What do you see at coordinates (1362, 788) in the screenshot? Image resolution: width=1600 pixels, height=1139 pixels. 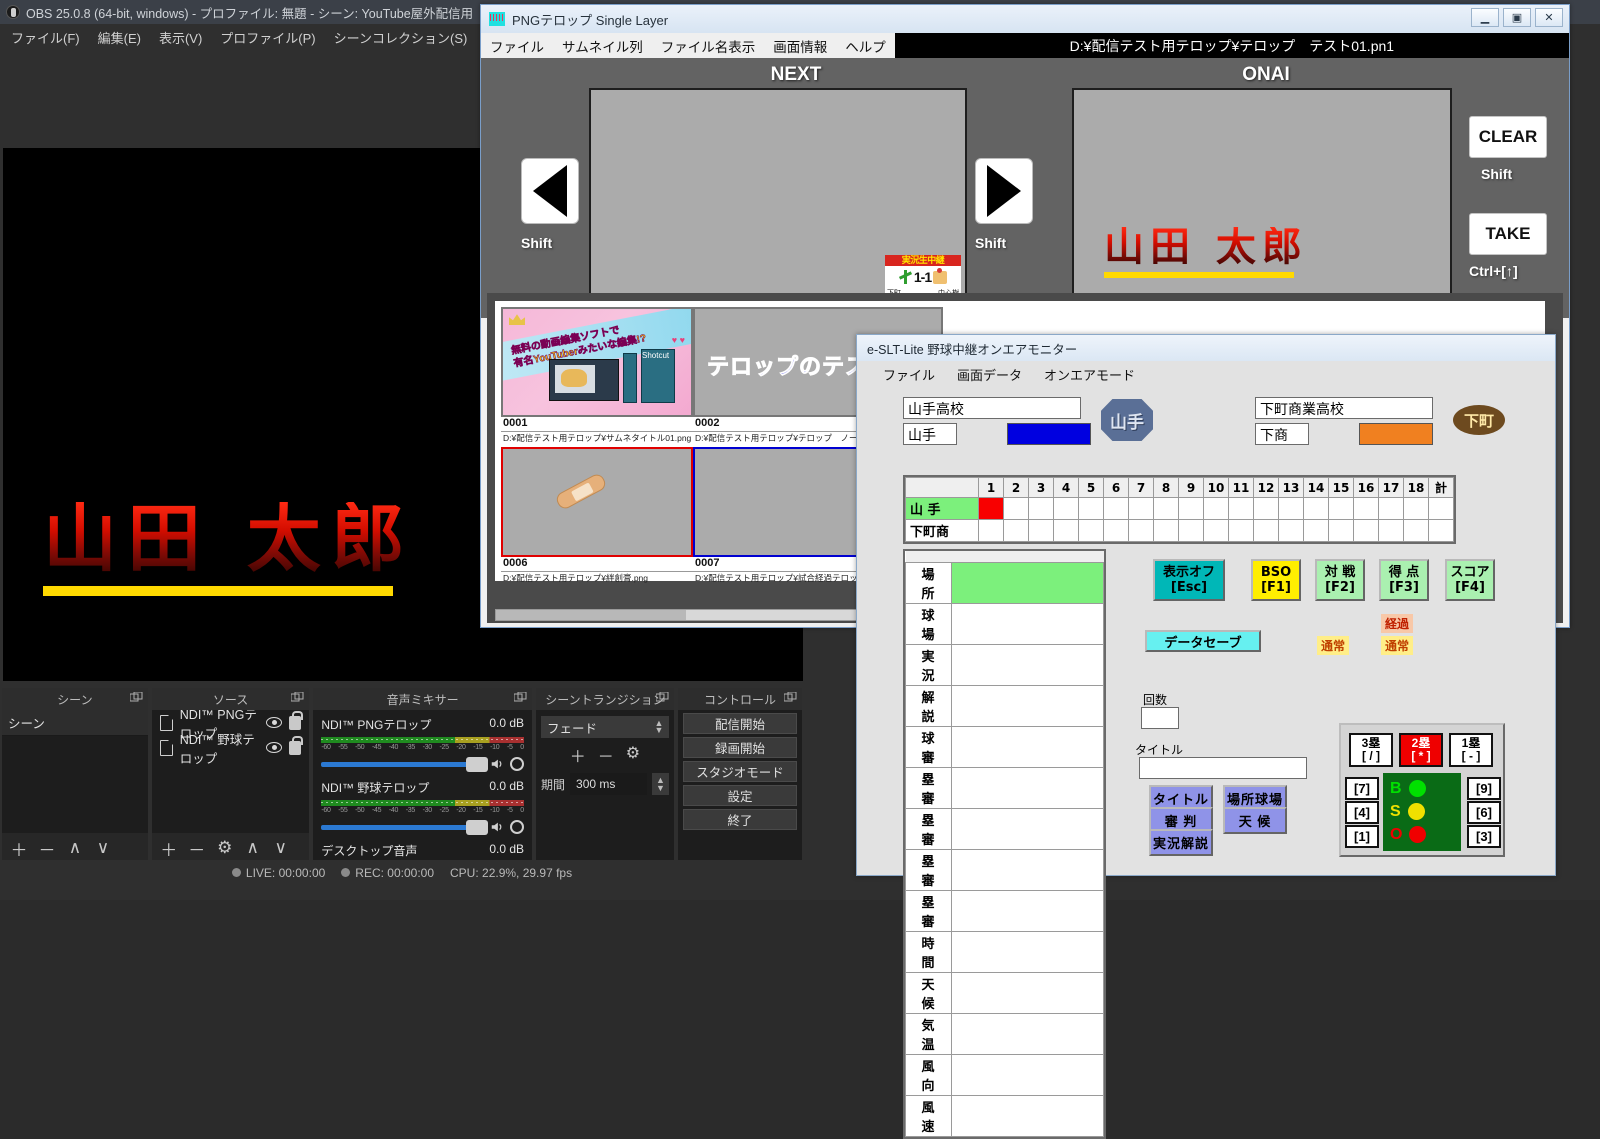 I see `keypad-7-button: [7]` at bounding box center [1362, 788].